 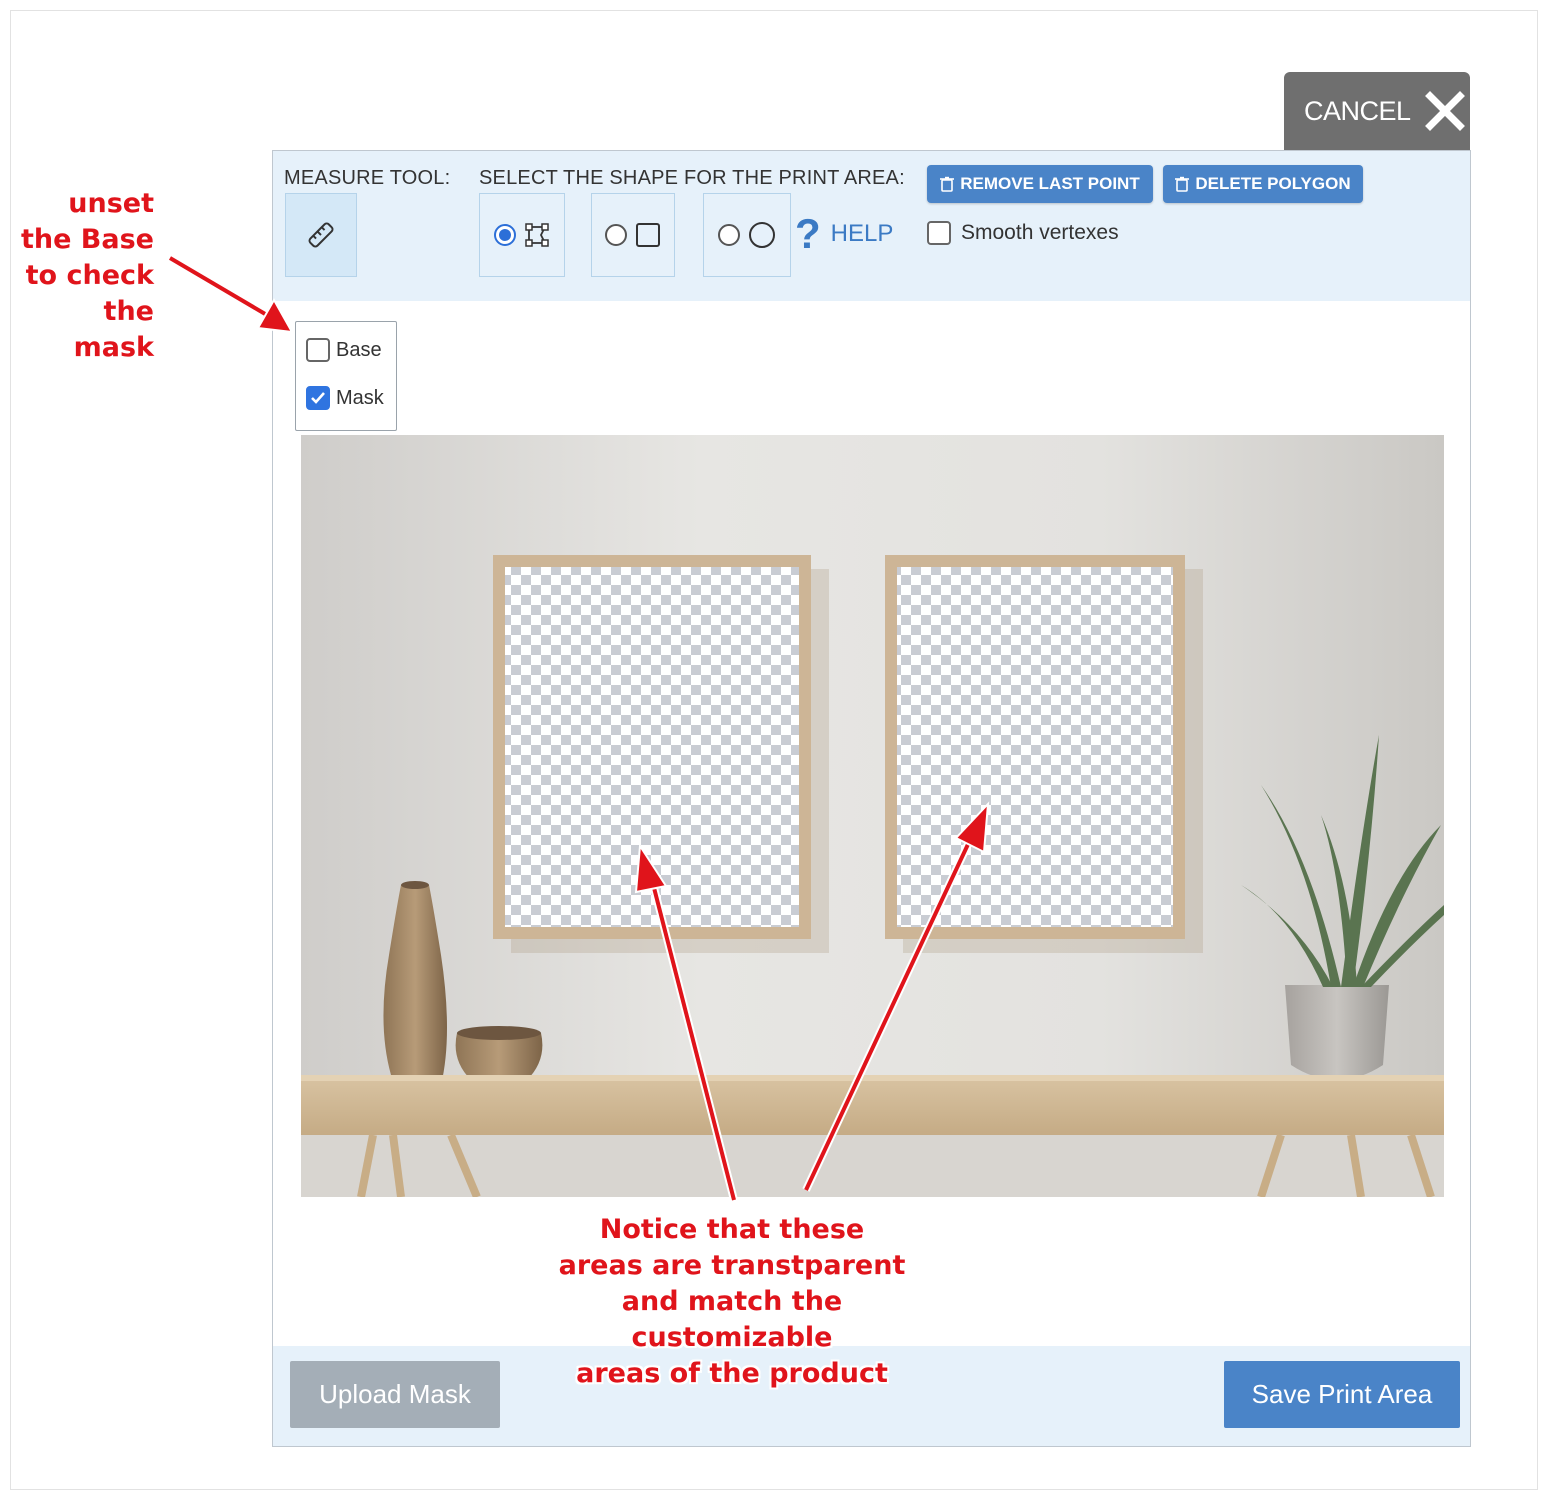 What do you see at coordinates (537, 235) in the screenshot?
I see `polygon-icon` at bounding box center [537, 235].